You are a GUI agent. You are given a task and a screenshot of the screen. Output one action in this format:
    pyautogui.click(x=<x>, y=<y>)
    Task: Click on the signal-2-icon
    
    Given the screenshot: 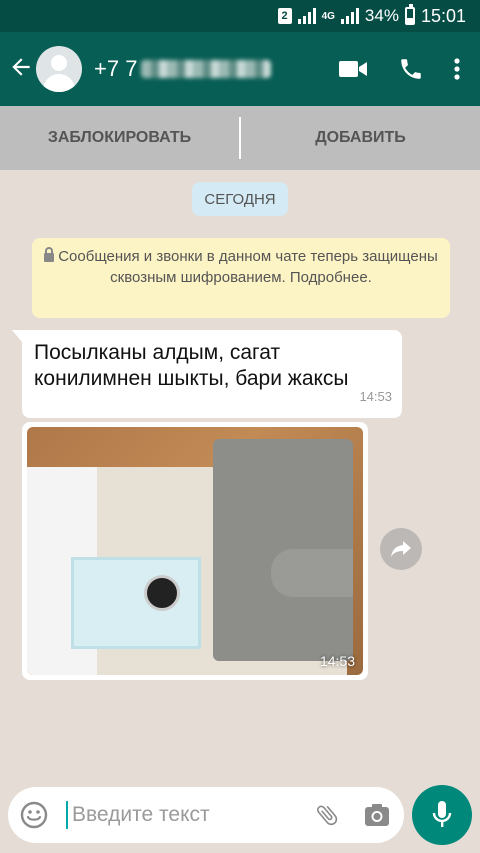 What is the action you would take?
    pyautogui.click(x=349, y=16)
    